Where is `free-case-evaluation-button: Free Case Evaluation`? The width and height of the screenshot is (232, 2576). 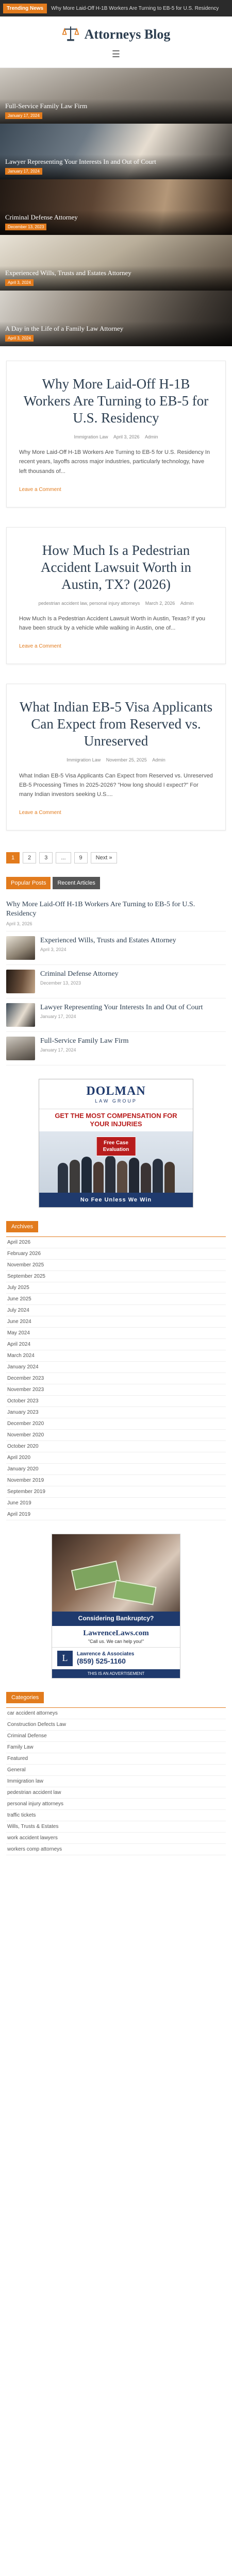
free-case-evaluation-button: Free Case Evaluation is located at coordinates (116, 1146).